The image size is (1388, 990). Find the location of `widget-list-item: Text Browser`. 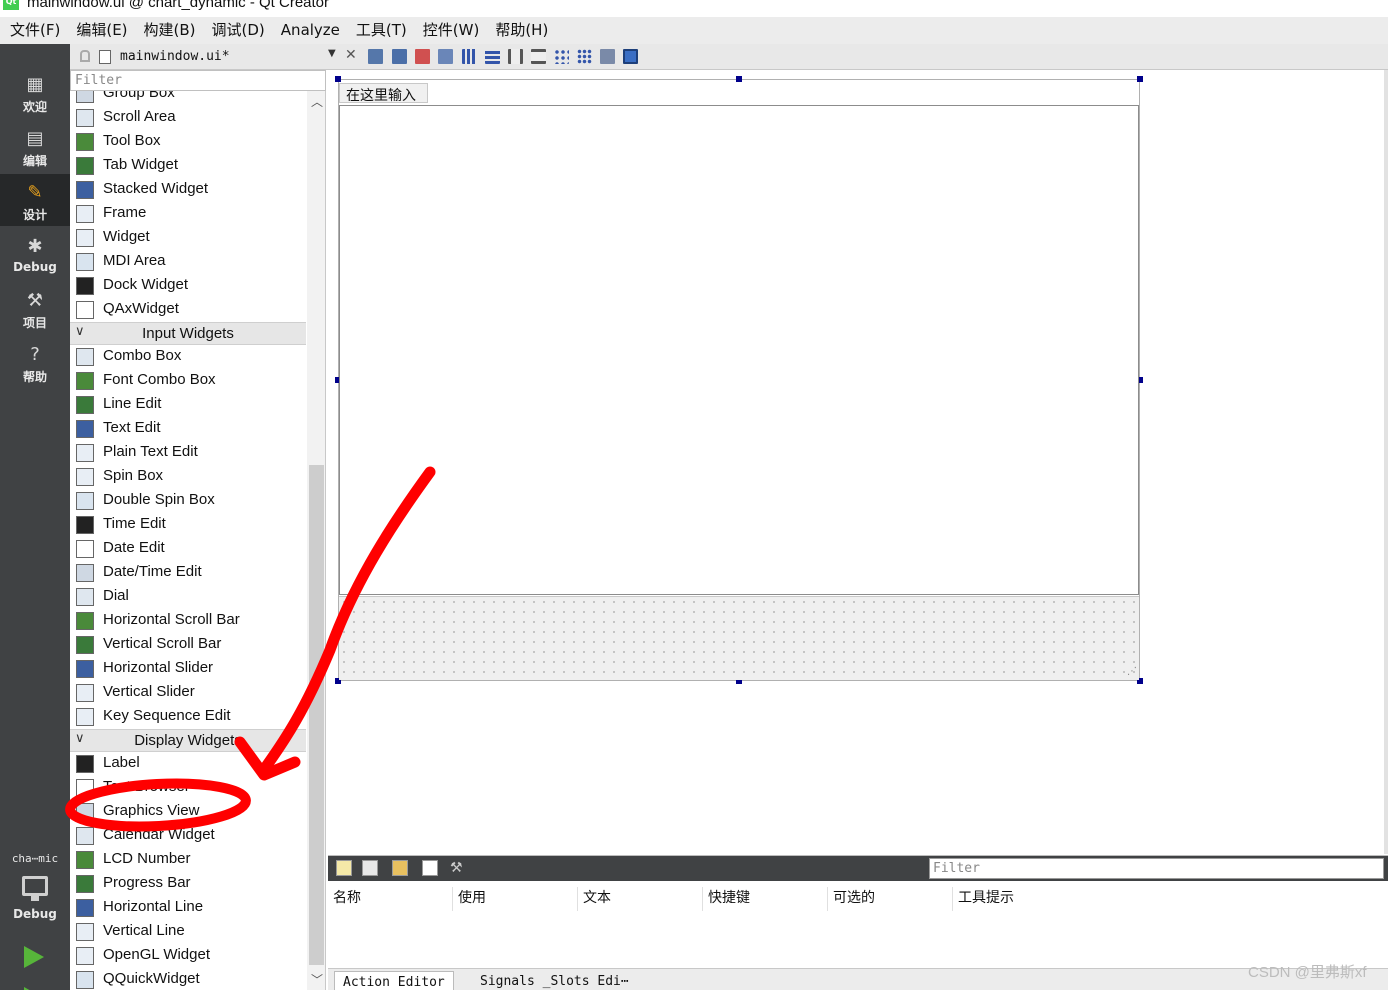

widget-list-item: Text Browser is located at coordinates (188, 788).